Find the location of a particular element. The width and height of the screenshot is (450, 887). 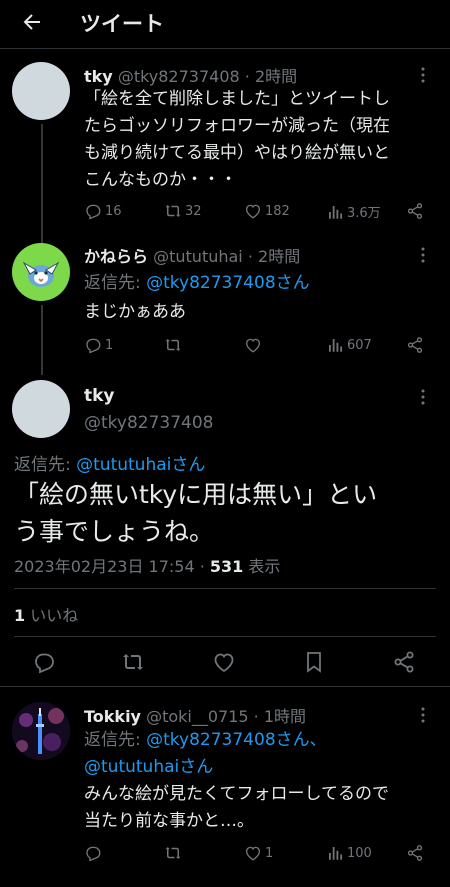

tweet-actions: 1 607 is located at coordinates (259, 346).